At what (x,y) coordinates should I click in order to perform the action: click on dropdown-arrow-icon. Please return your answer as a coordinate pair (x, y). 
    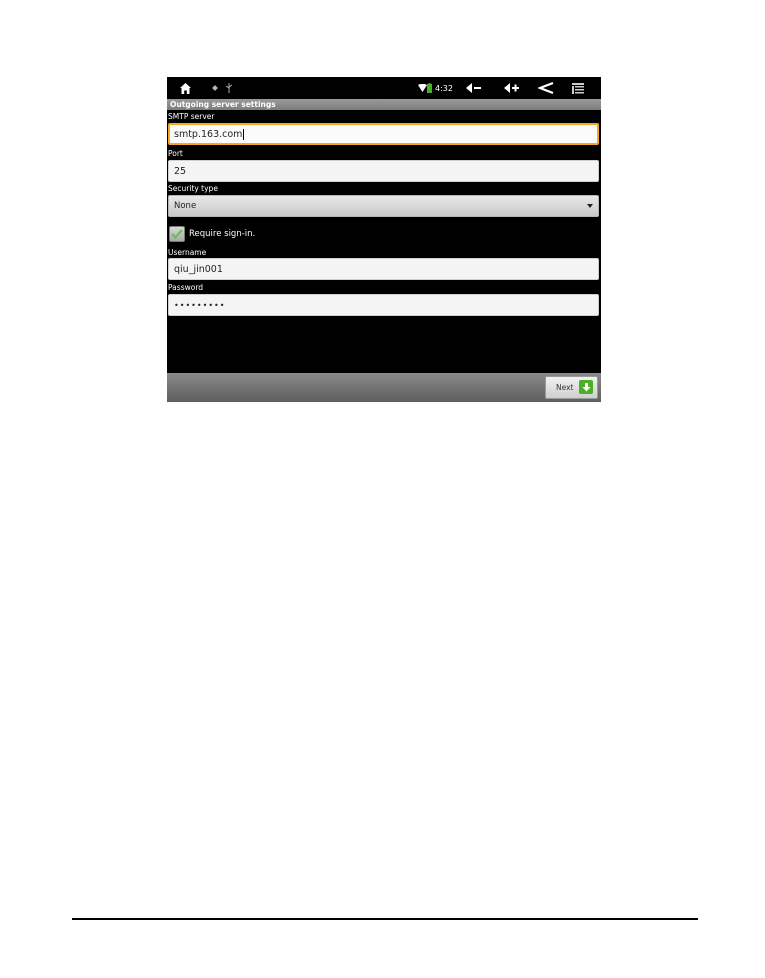
    Looking at the image, I should click on (590, 206).